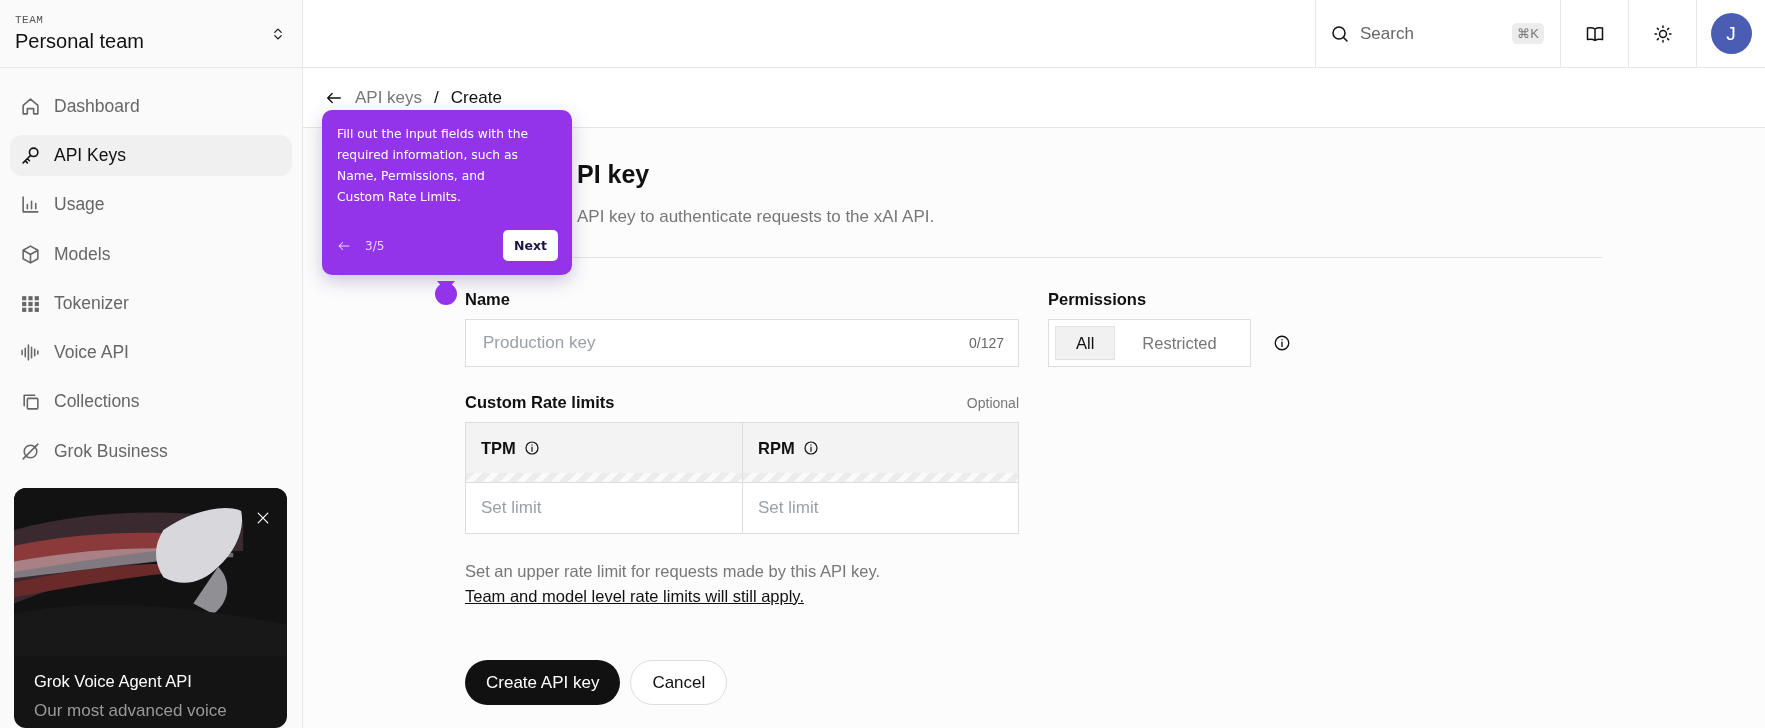 This screenshot has width=1765, height=728. I want to click on field-label: Name, so click(488, 299).